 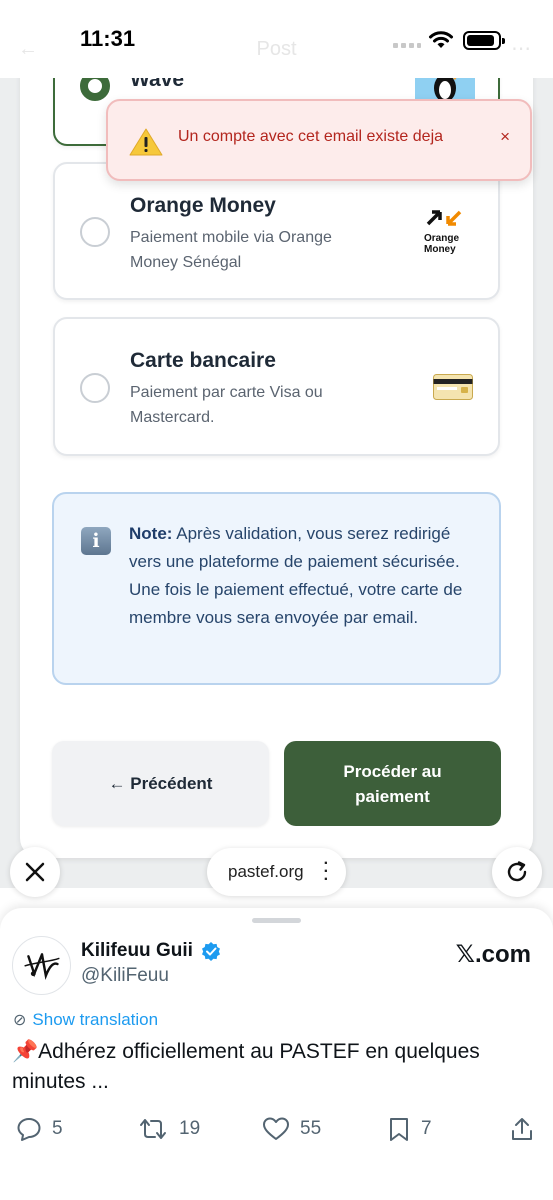 I want to click on url-bar: pastef.org · · ·, so click(x=276, y=872).